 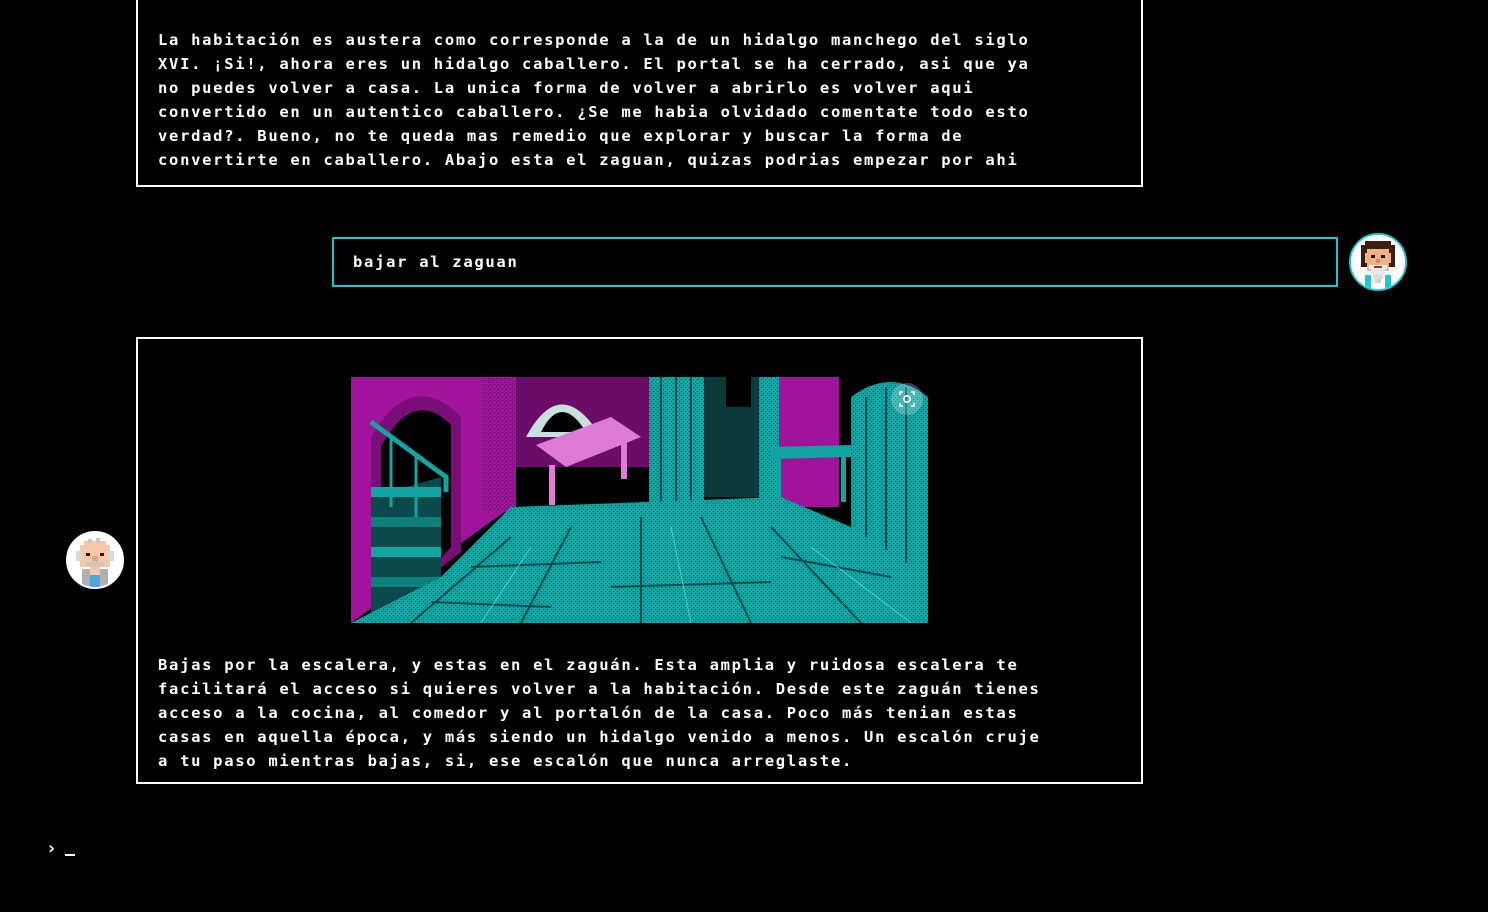 What do you see at coordinates (60, 848) in the screenshot?
I see `command-prompt: ›` at bounding box center [60, 848].